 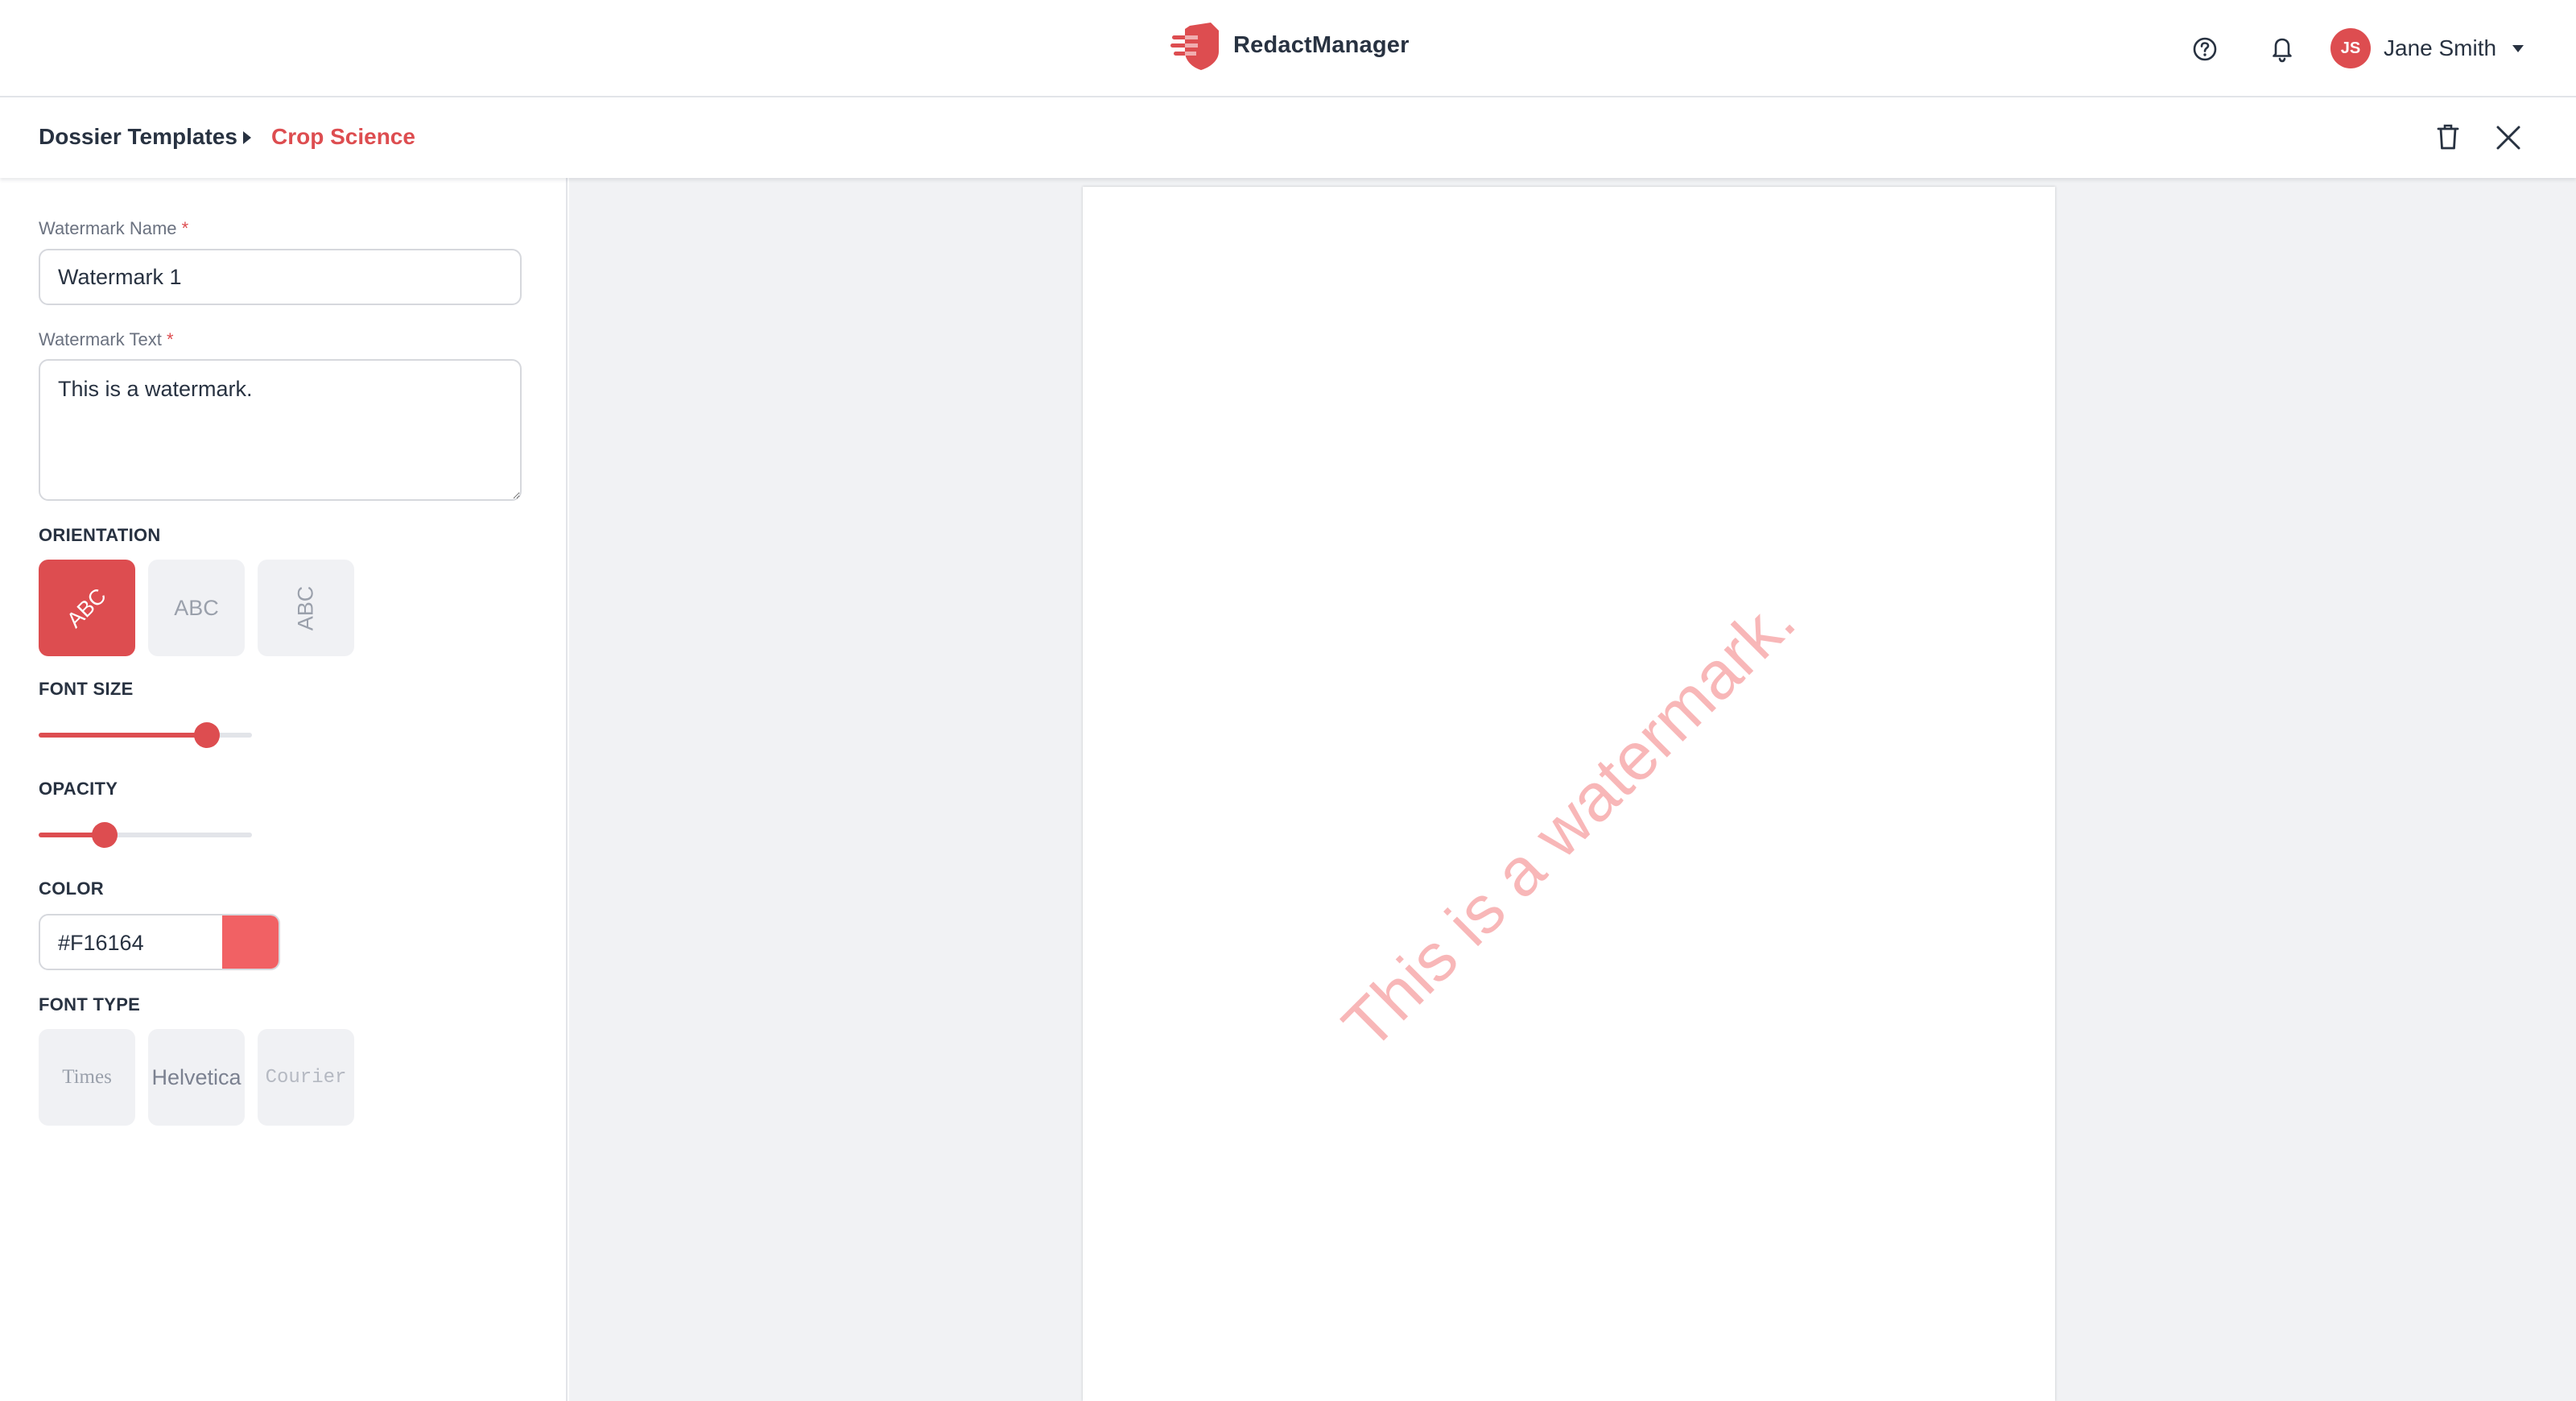 I want to click on font-size-slider, so click(x=145, y=735).